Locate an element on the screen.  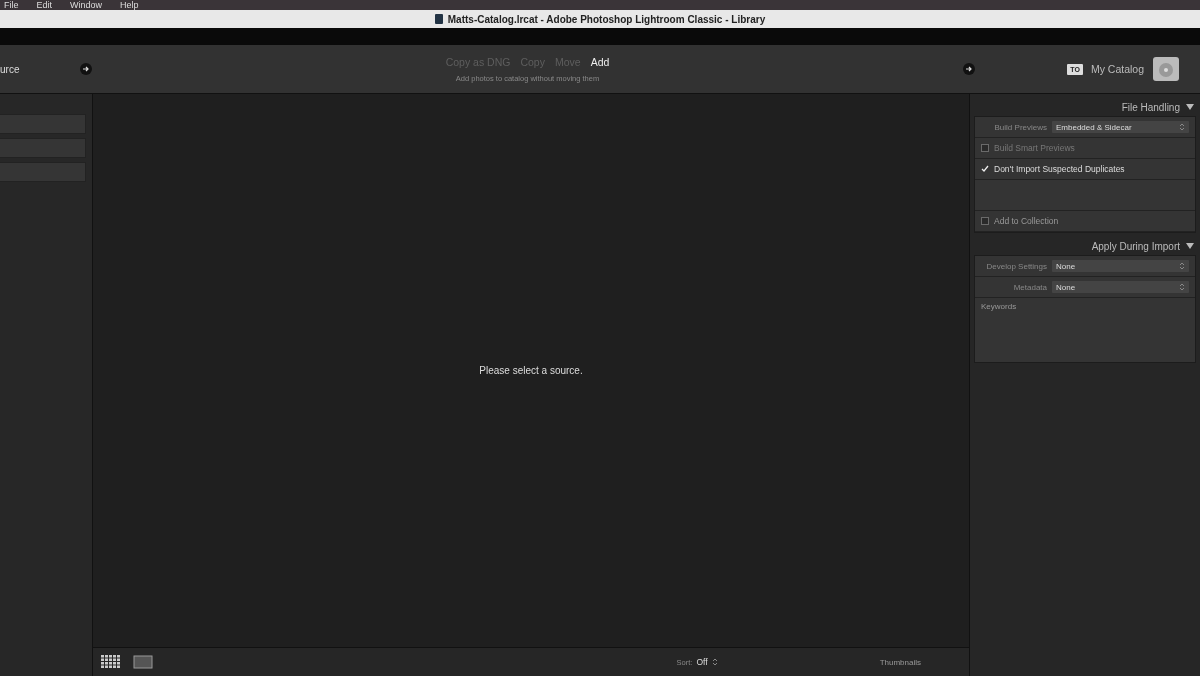
empty-message: Please select a source. is located at coordinates (531, 370).